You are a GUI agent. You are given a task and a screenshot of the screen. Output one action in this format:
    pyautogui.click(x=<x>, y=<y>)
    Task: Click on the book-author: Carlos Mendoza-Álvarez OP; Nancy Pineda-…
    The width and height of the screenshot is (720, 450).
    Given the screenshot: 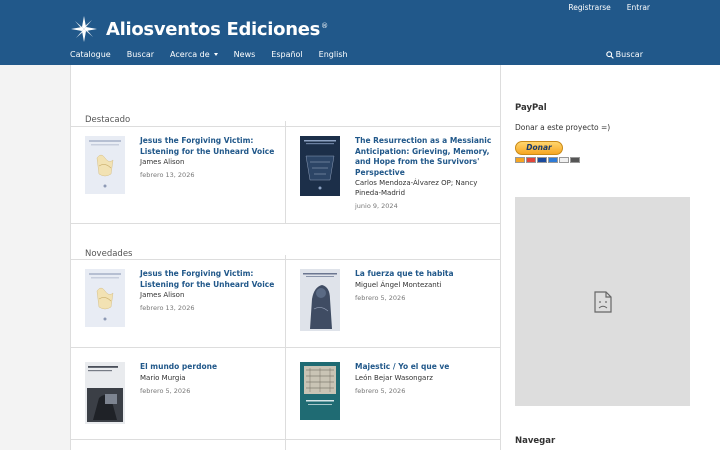 What is the action you would take?
    pyautogui.click(x=416, y=188)
    